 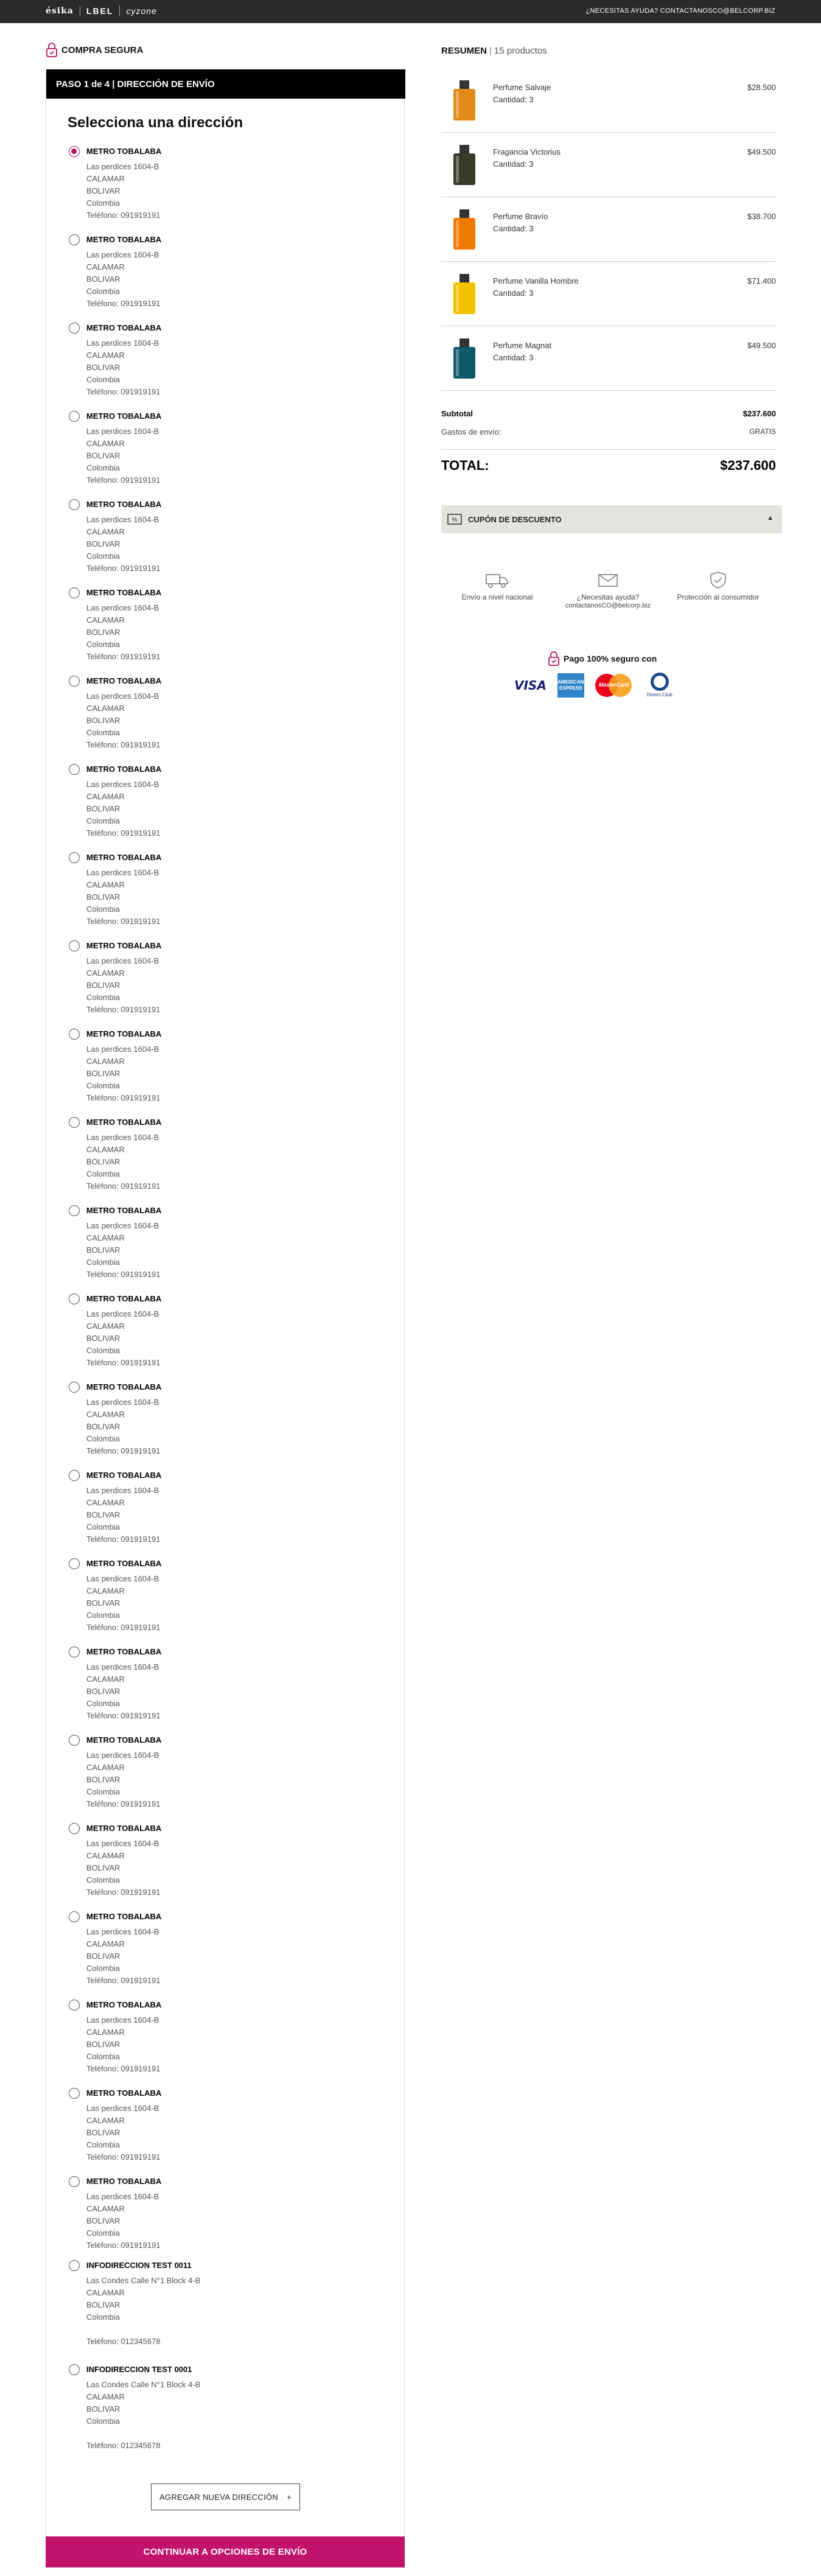 What do you see at coordinates (611, 519) in the screenshot?
I see `coupon-toggle: % CUPÓN DE DESCUENTO ▲` at bounding box center [611, 519].